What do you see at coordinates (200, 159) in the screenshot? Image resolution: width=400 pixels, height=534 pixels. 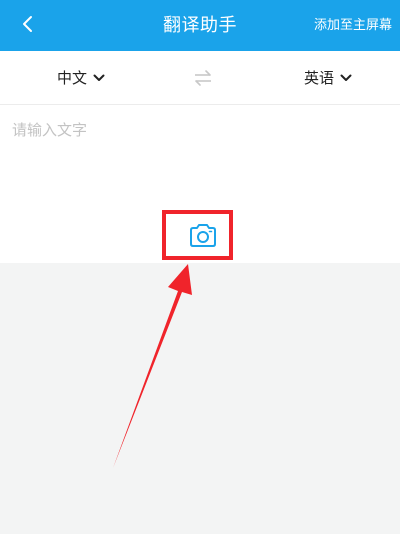 I see `text-input` at bounding box center [200, 159].